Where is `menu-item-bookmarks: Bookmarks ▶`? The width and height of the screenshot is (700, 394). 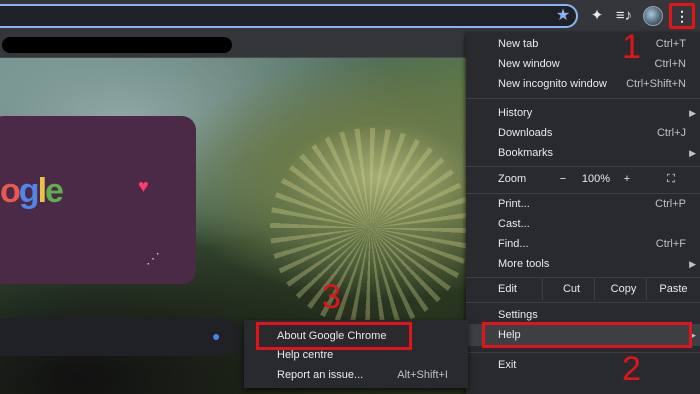 menu-item-bookmarks: Bookmarks ▶ is located at coordinates (583, 153).